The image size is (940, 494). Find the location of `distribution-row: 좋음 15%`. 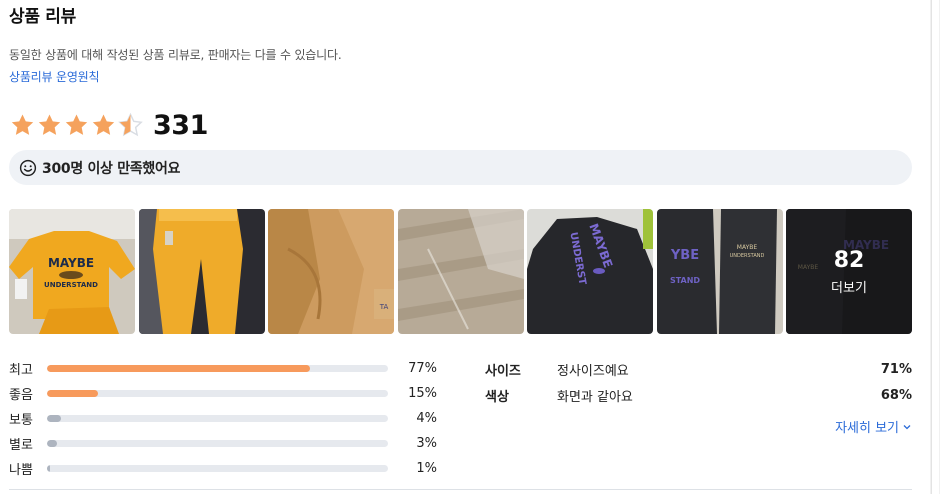

distribution-row: 좋음 15% is located at coordinates (223, 393).